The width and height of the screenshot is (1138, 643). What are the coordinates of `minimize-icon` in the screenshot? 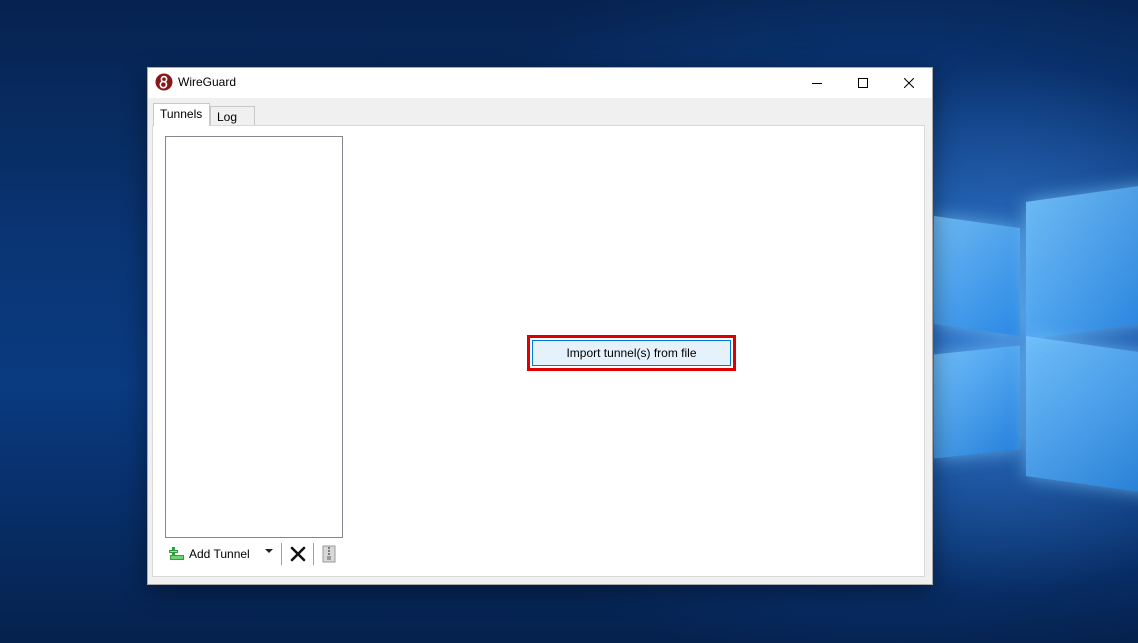 It's located at (817, 83).